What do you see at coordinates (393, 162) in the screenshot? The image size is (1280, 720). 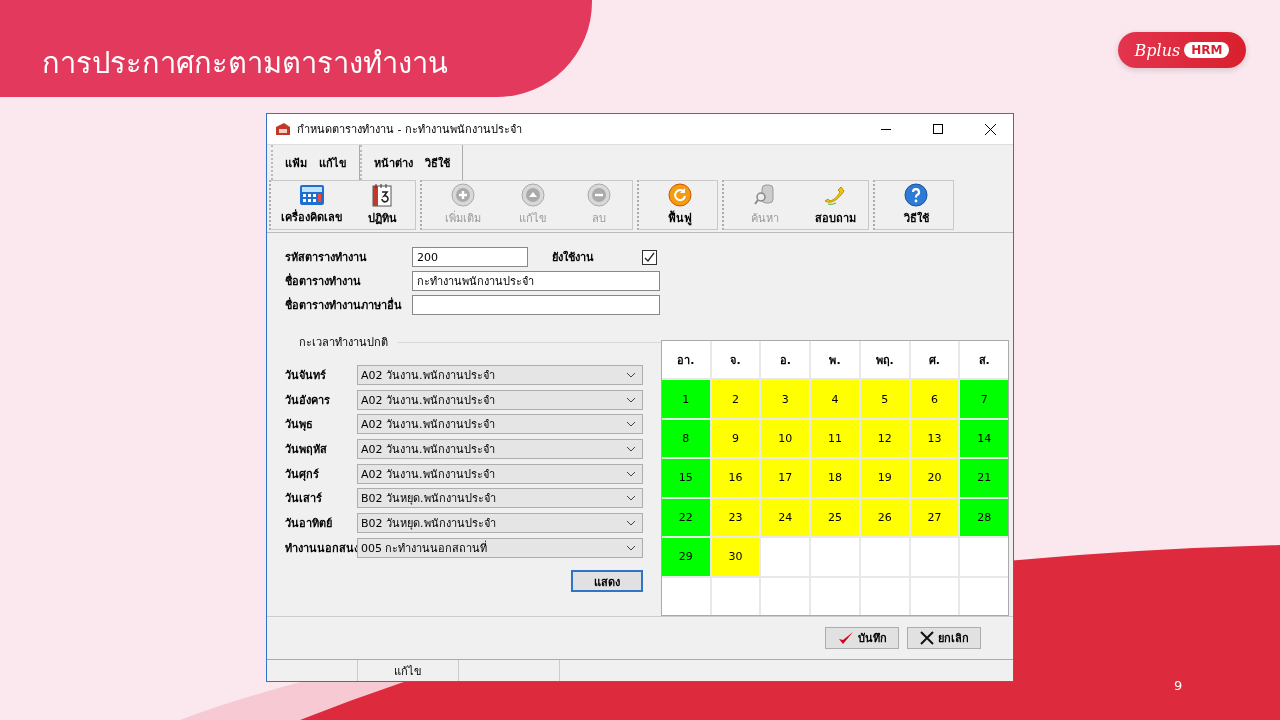 I see `menu-item: หน้าต่าง` at bounding box center [393, 162].